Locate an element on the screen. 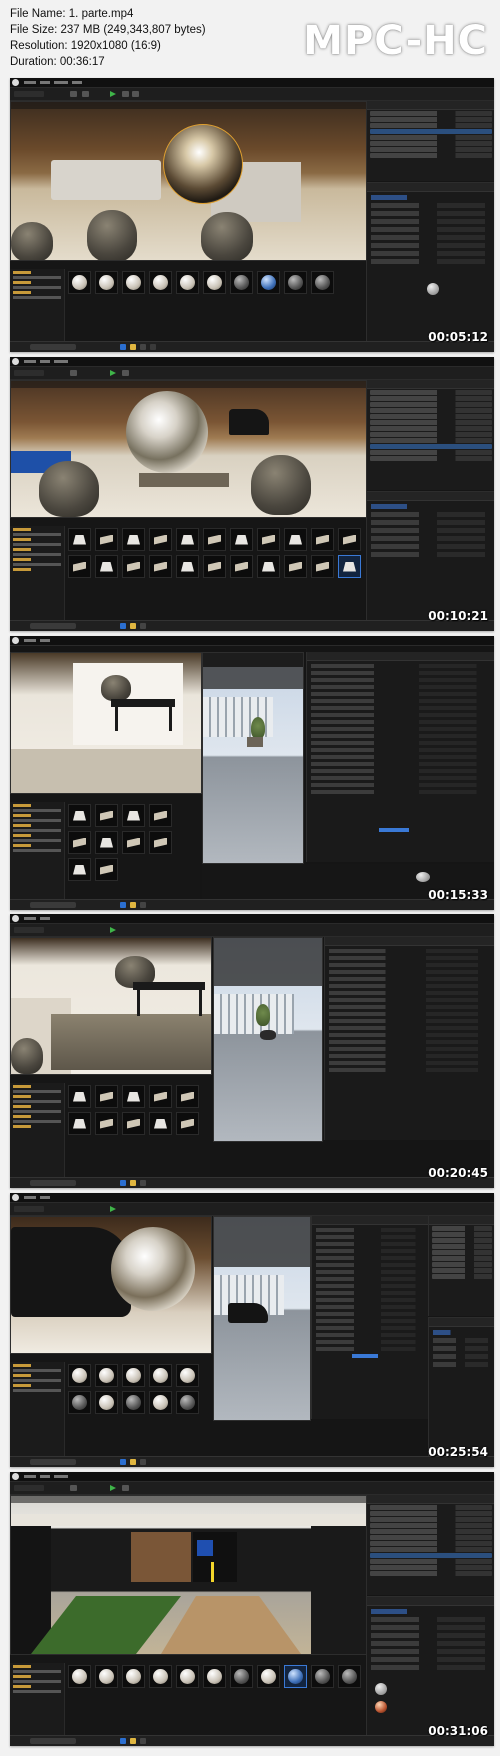 The width and height of the screenshot is (500, 1756). file-size: File Size: 237 MB (249,343,807 bytes) is located at coordinates (108, 30).